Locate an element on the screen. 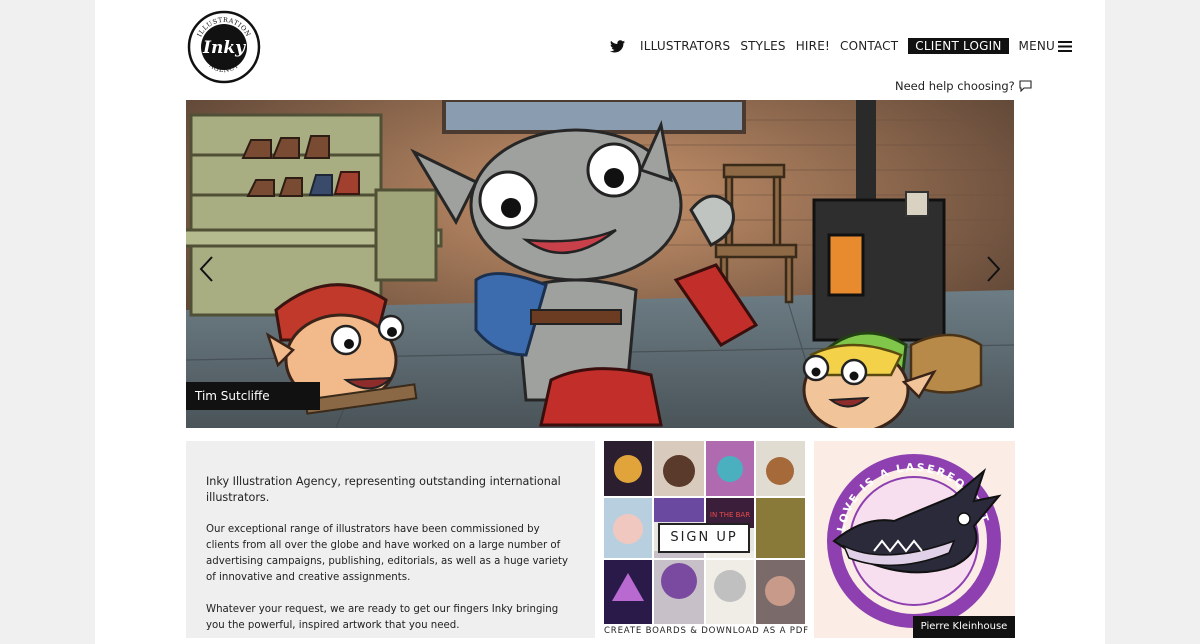 The image size is (1200, 644). client-login-button: CLIENT LOGIN is located at coordinates (958, 46).